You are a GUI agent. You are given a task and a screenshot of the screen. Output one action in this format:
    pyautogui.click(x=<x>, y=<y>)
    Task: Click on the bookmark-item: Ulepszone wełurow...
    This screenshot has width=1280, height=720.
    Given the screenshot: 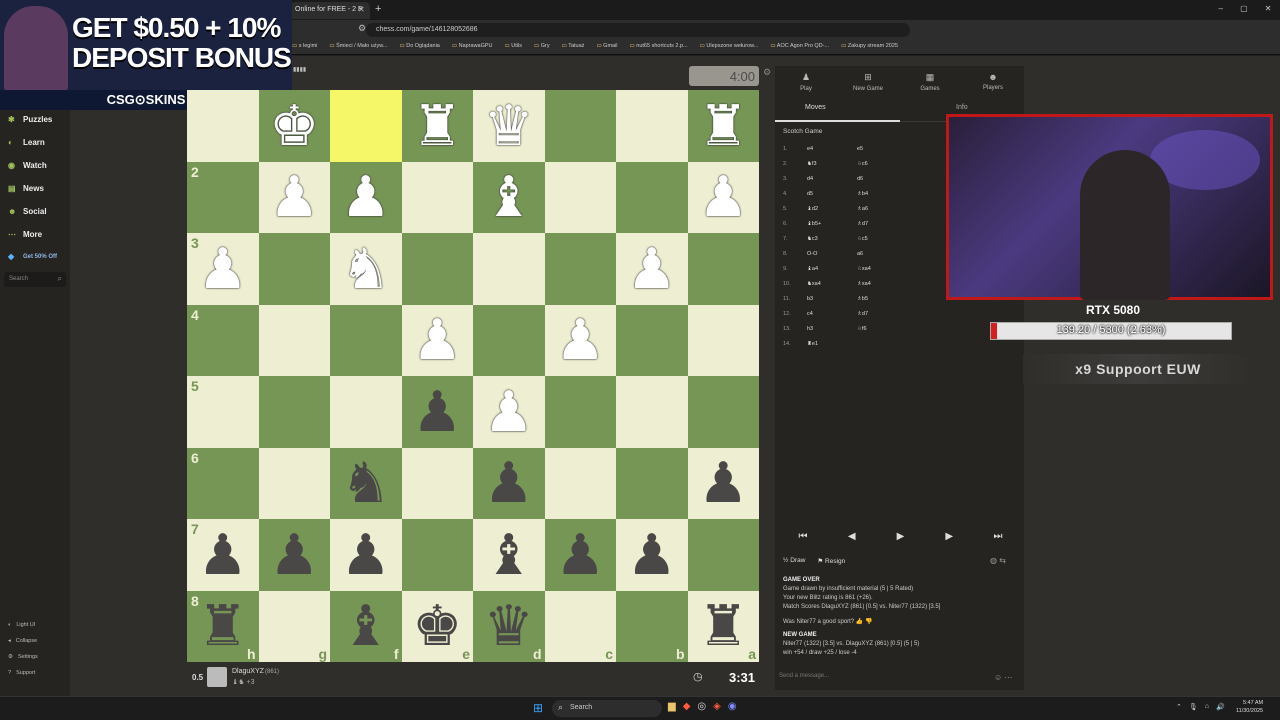 What is the action you would take?
    pyautogui.click(x=729, y=46)
    